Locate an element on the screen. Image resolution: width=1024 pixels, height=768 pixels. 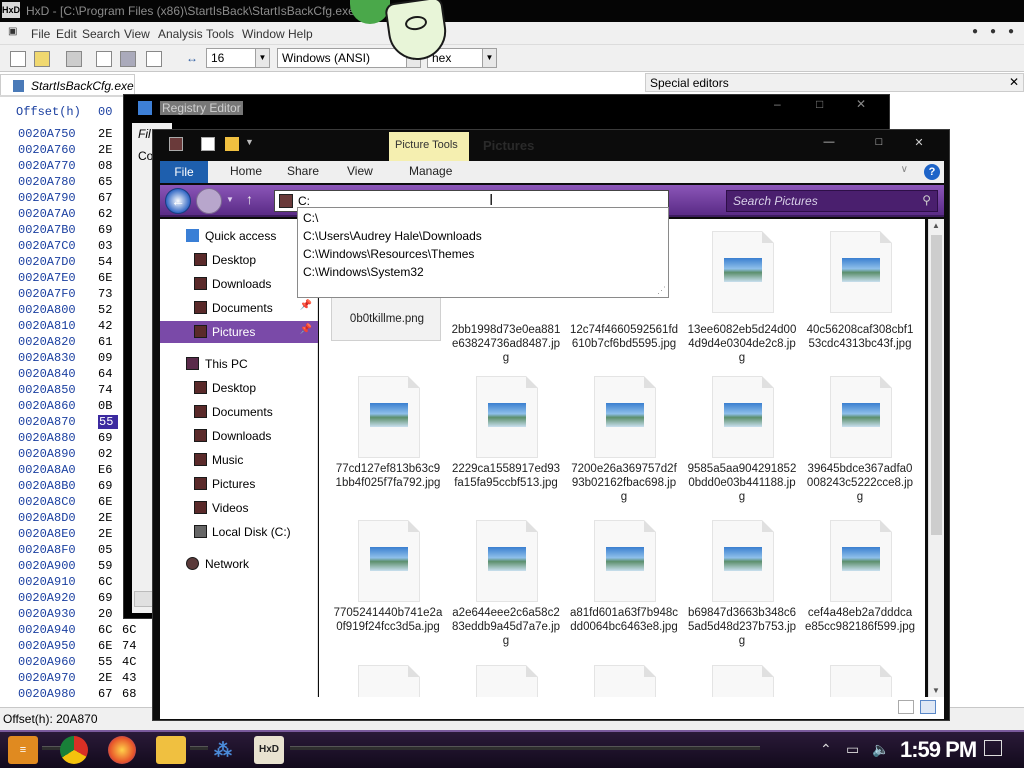
hex-byte: 73 is located at coordinates (108, 294).